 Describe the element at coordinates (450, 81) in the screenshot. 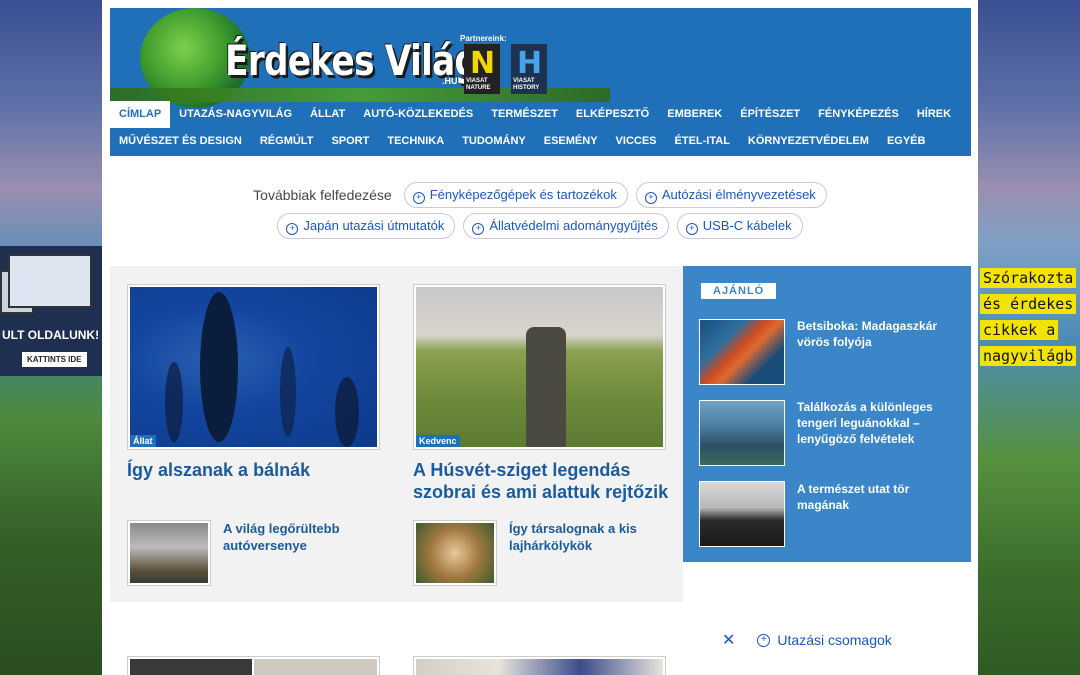

I see `logo-suffix: .HU` at that location.